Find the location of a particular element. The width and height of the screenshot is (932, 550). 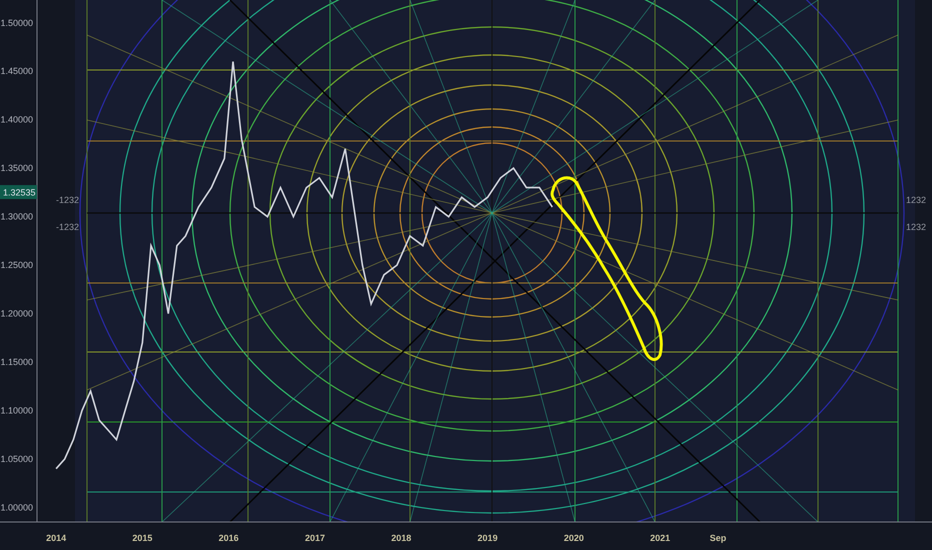

time-axis-label: Sep is located at coordinates (718, 538).